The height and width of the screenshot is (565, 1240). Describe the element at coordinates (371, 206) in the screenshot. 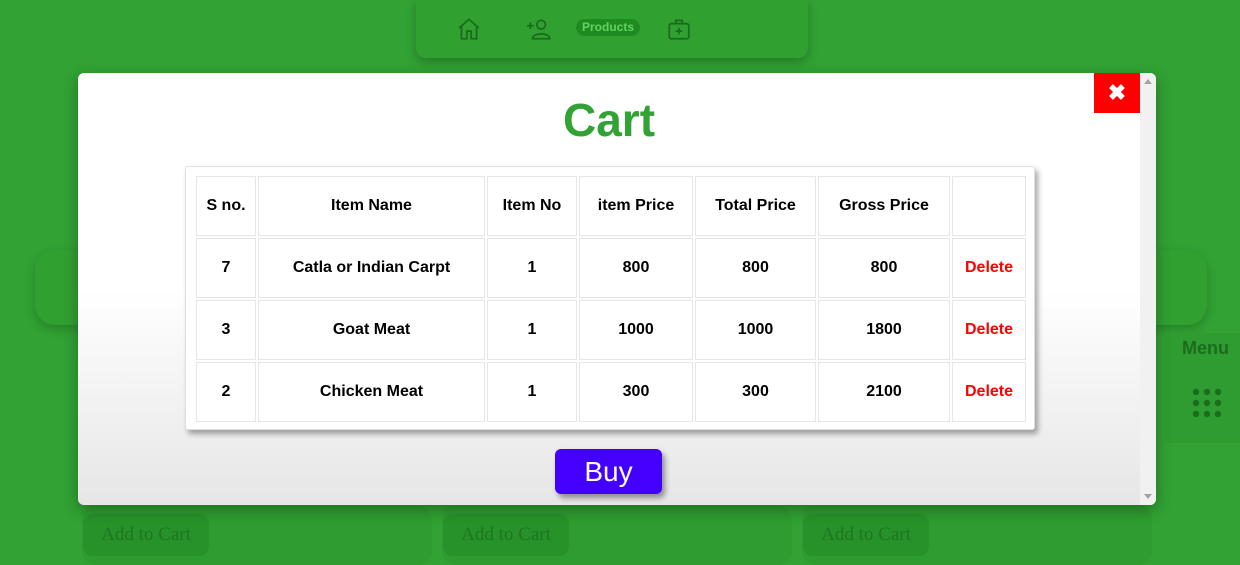

I see `col-item-name: Item Name` at that location.